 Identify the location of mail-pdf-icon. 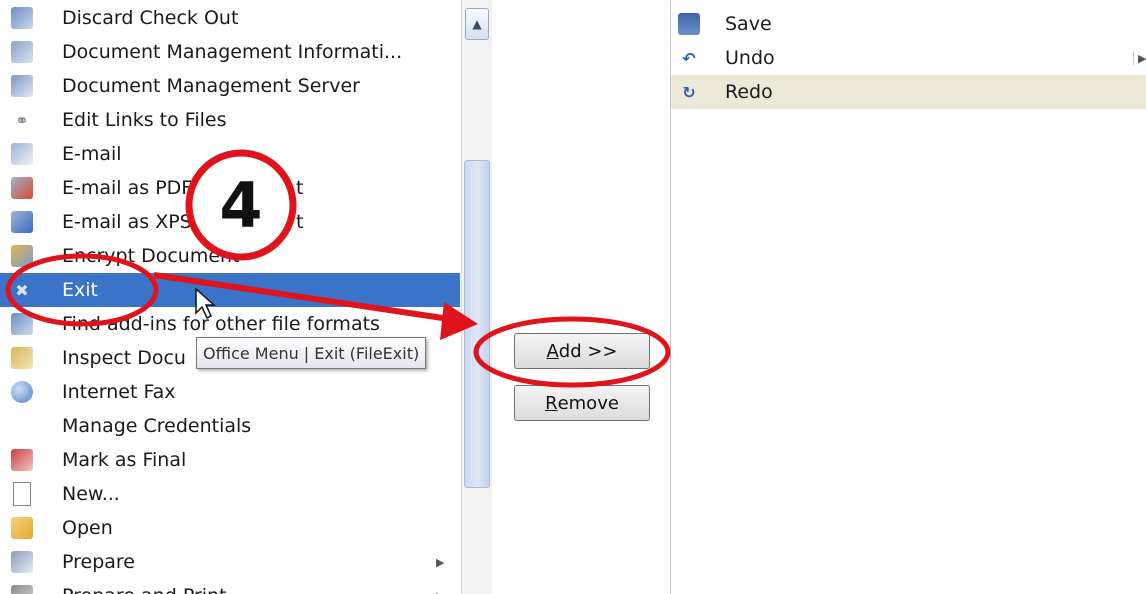
(22, 188).